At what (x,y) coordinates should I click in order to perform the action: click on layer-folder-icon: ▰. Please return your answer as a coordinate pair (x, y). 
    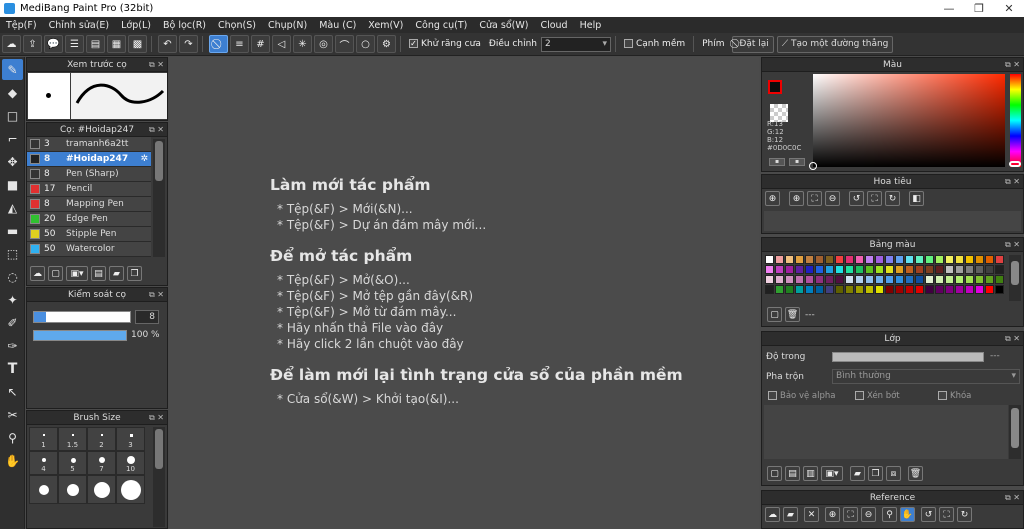
    Looking at the image, I should click on (857, 473).